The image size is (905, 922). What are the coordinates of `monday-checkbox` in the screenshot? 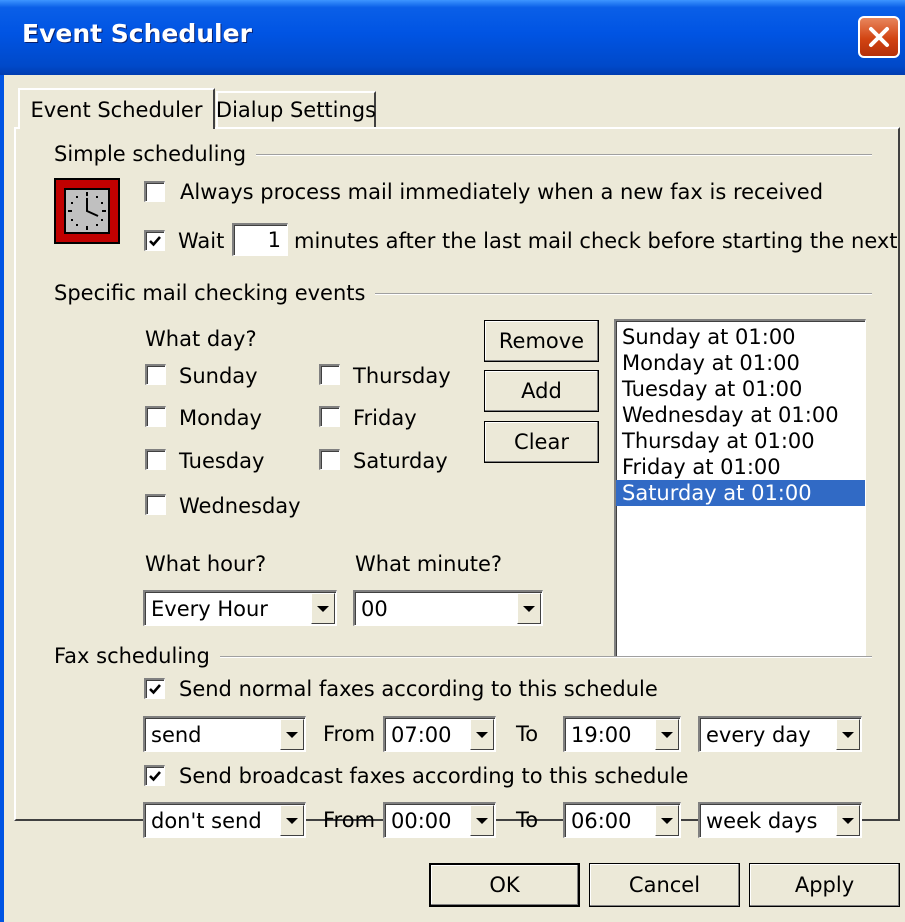 It's located at (155, 416).